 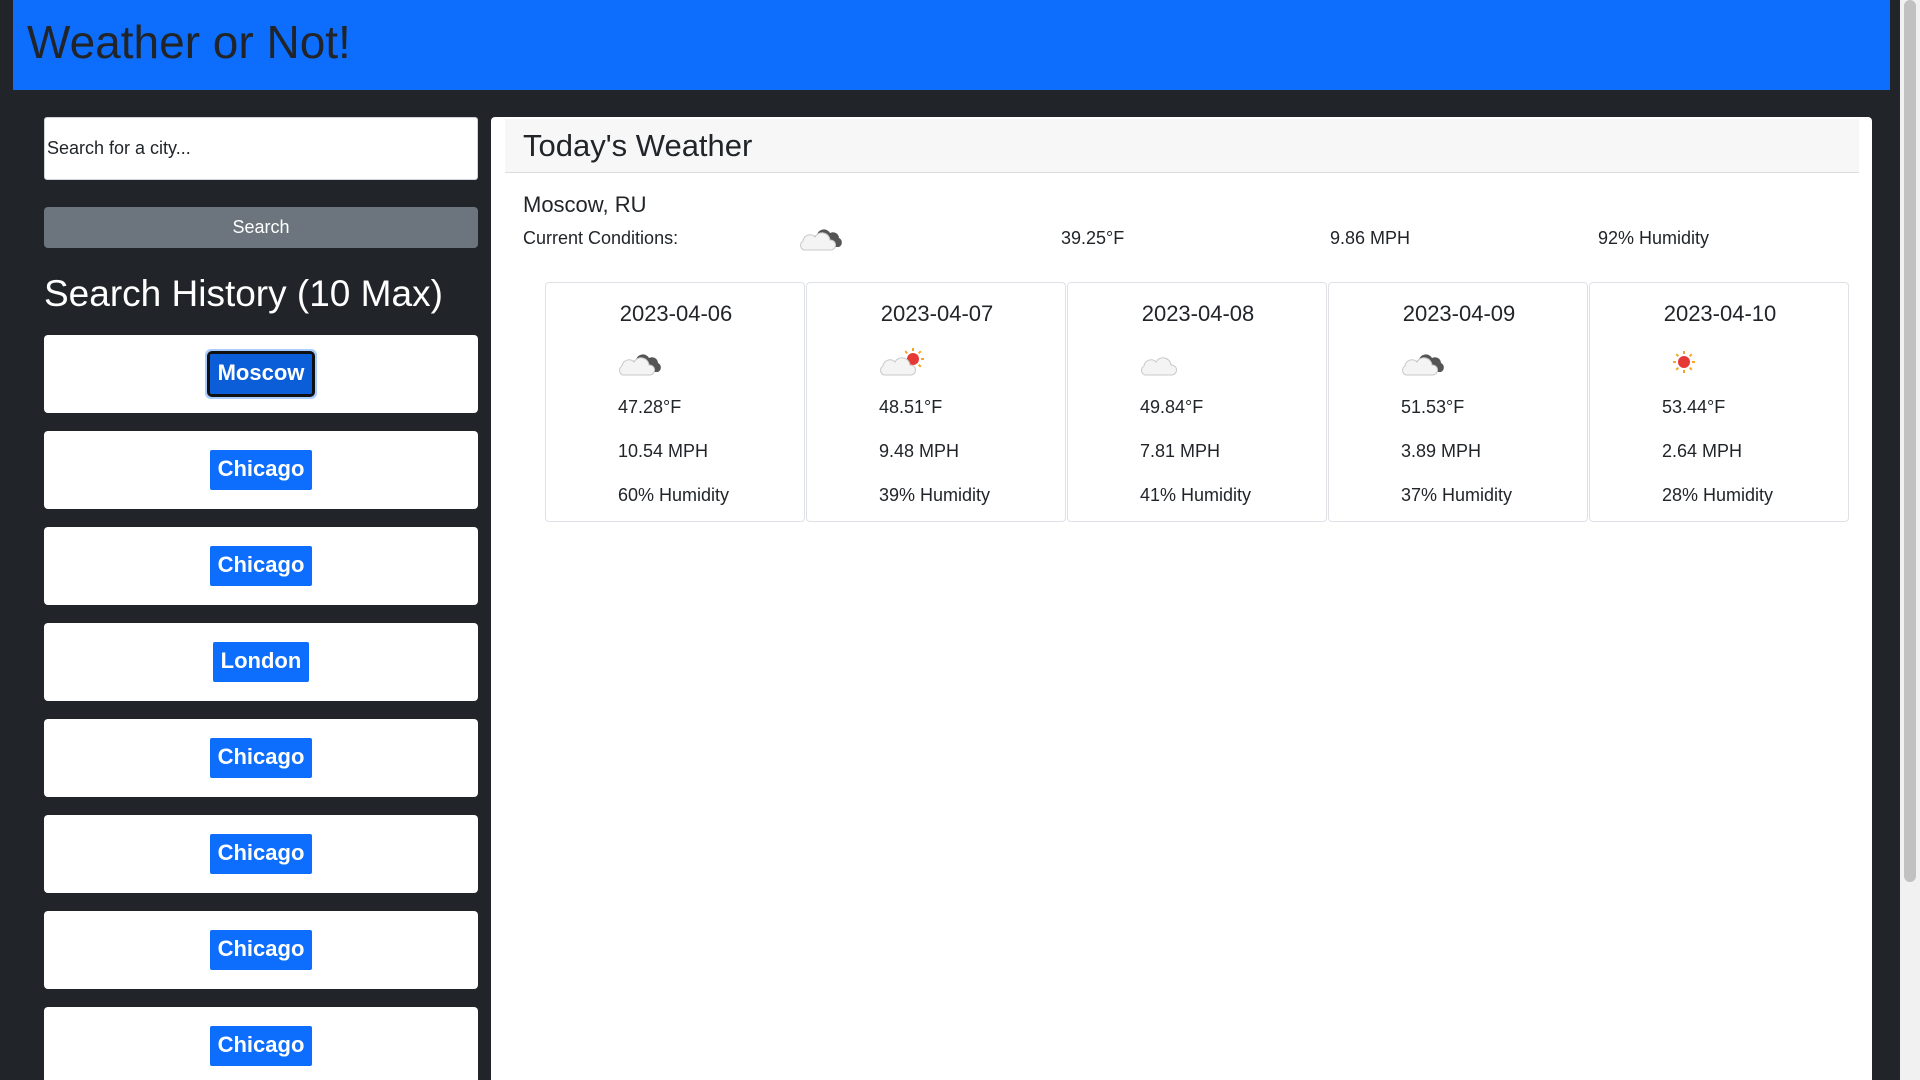 What do you see at coordinates (189, 42) in the screenshot?
I see `app-title: Weather or Not!` at bounding box center [189, 42].